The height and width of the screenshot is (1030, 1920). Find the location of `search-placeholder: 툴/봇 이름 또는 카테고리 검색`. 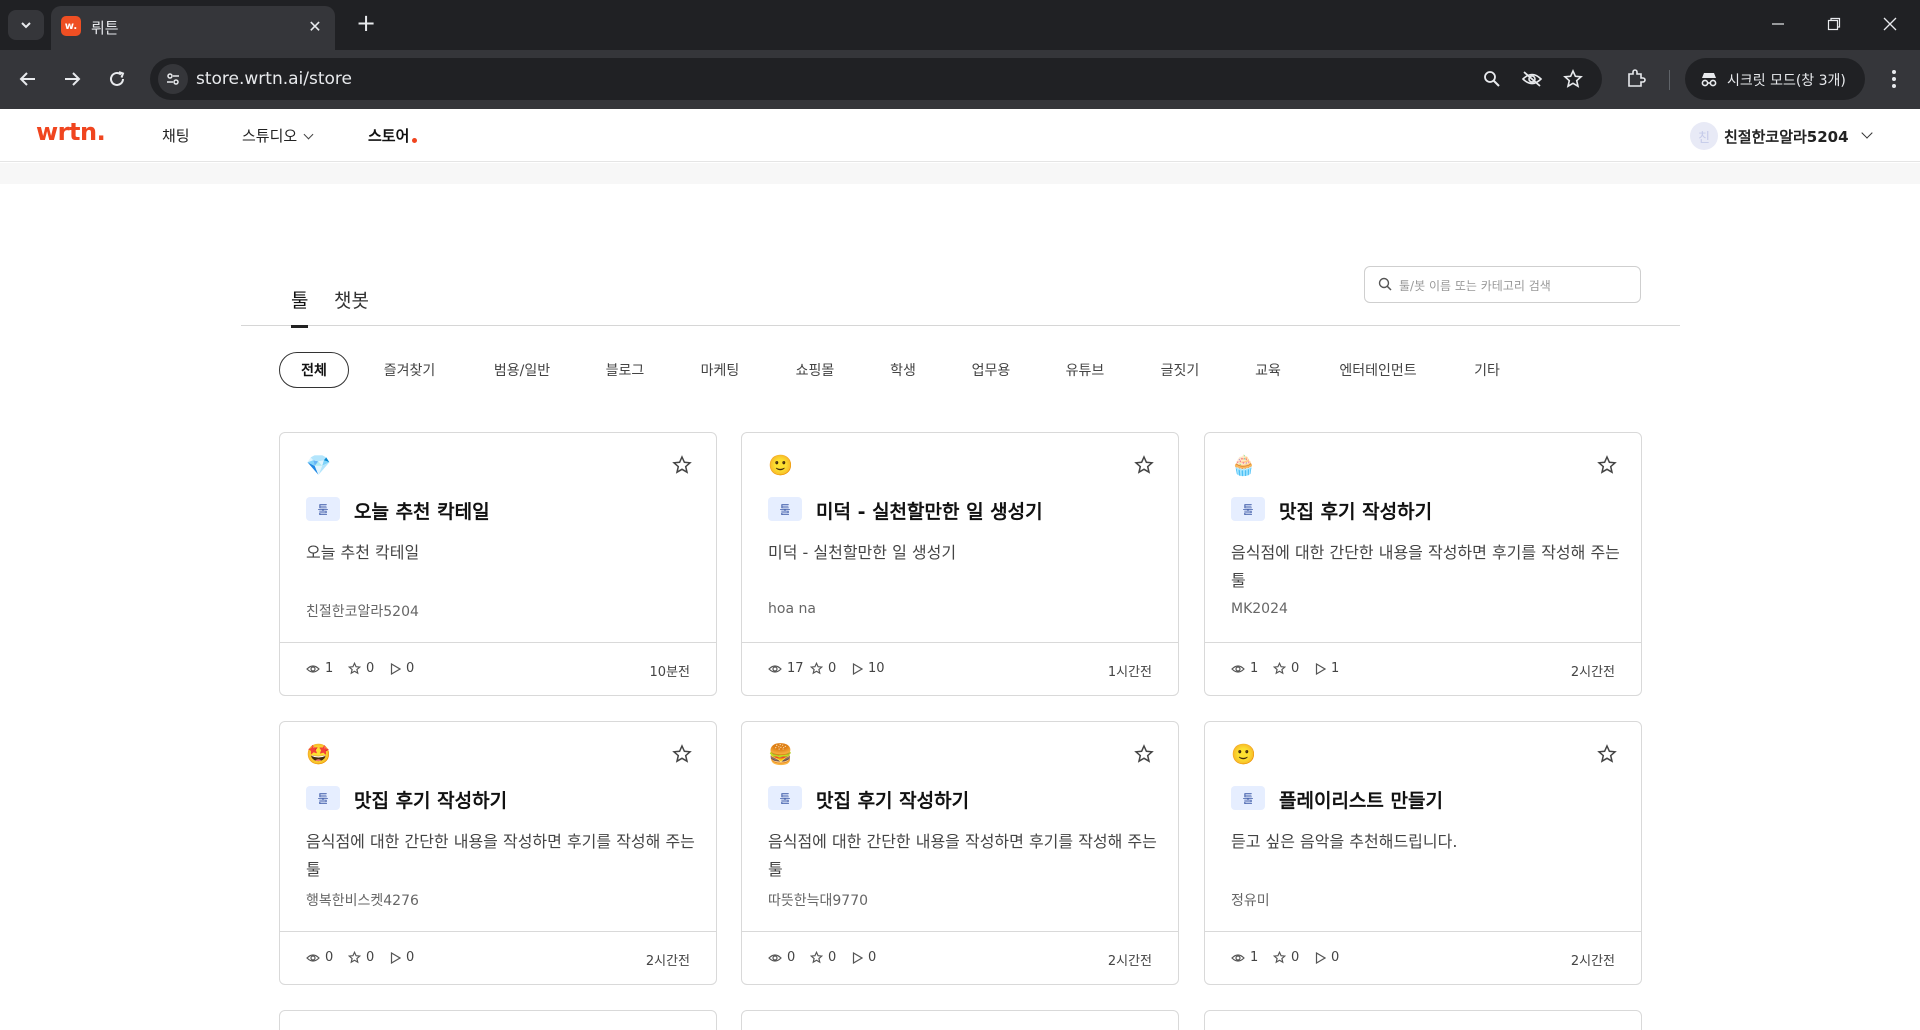

search-placeholder: 툴/봇 이름 또는 카테고리 검색 is located at coordinates (1475, 286).